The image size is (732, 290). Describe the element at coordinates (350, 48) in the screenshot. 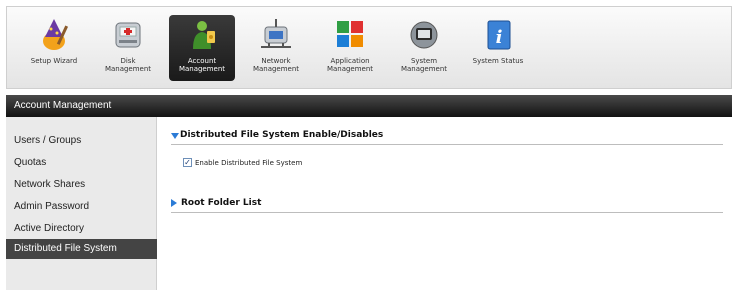

I see `toolbar-application-management: Application Management` at that location.